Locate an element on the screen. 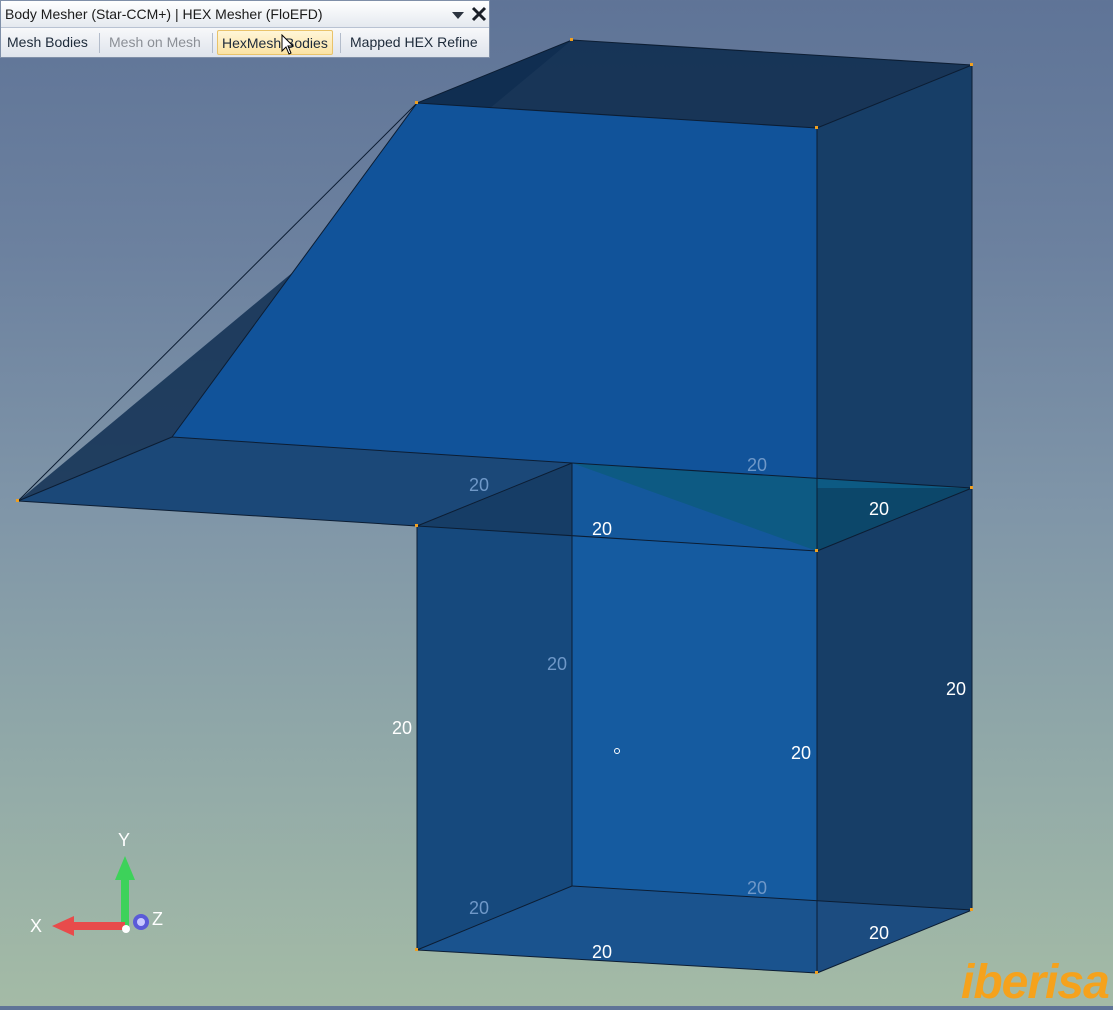 The width and height of the screenshot is (1113, 1010). z-axis-tip is located at coordinates (141, 922).